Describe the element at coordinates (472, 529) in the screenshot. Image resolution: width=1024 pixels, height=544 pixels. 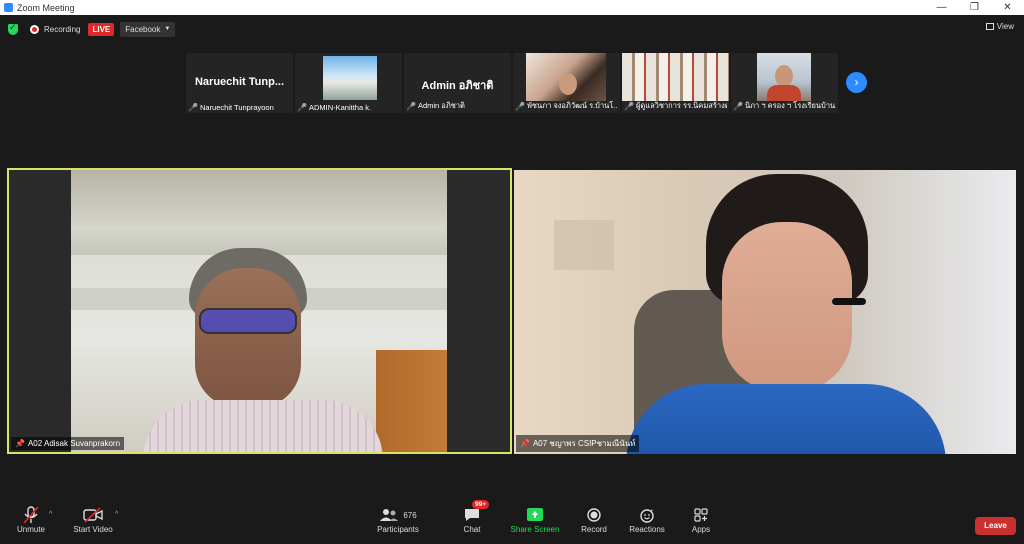
I see `chat-label: Chat` at that location.